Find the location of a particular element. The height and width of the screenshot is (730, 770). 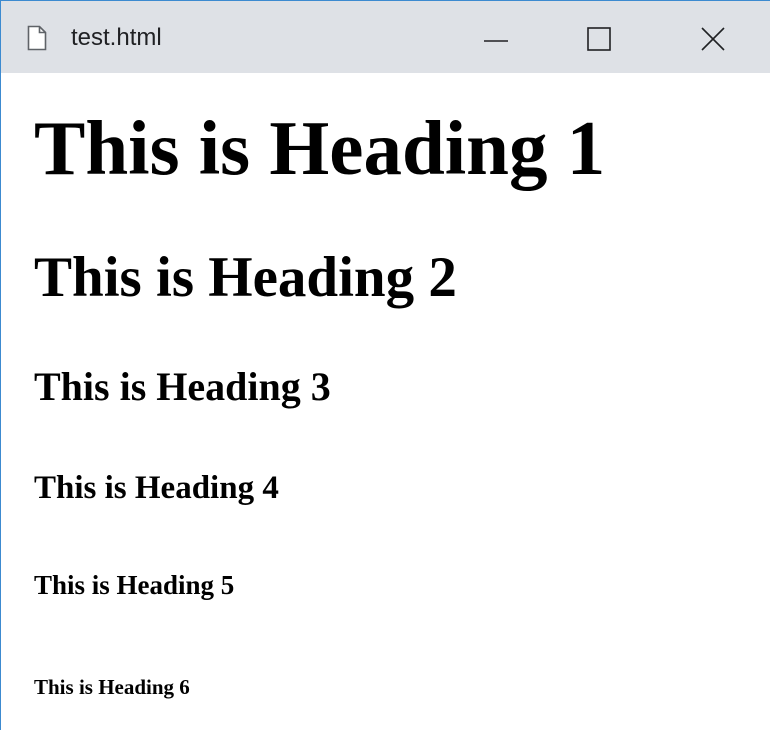

maximize-icon is located at coordinates (599, 39).